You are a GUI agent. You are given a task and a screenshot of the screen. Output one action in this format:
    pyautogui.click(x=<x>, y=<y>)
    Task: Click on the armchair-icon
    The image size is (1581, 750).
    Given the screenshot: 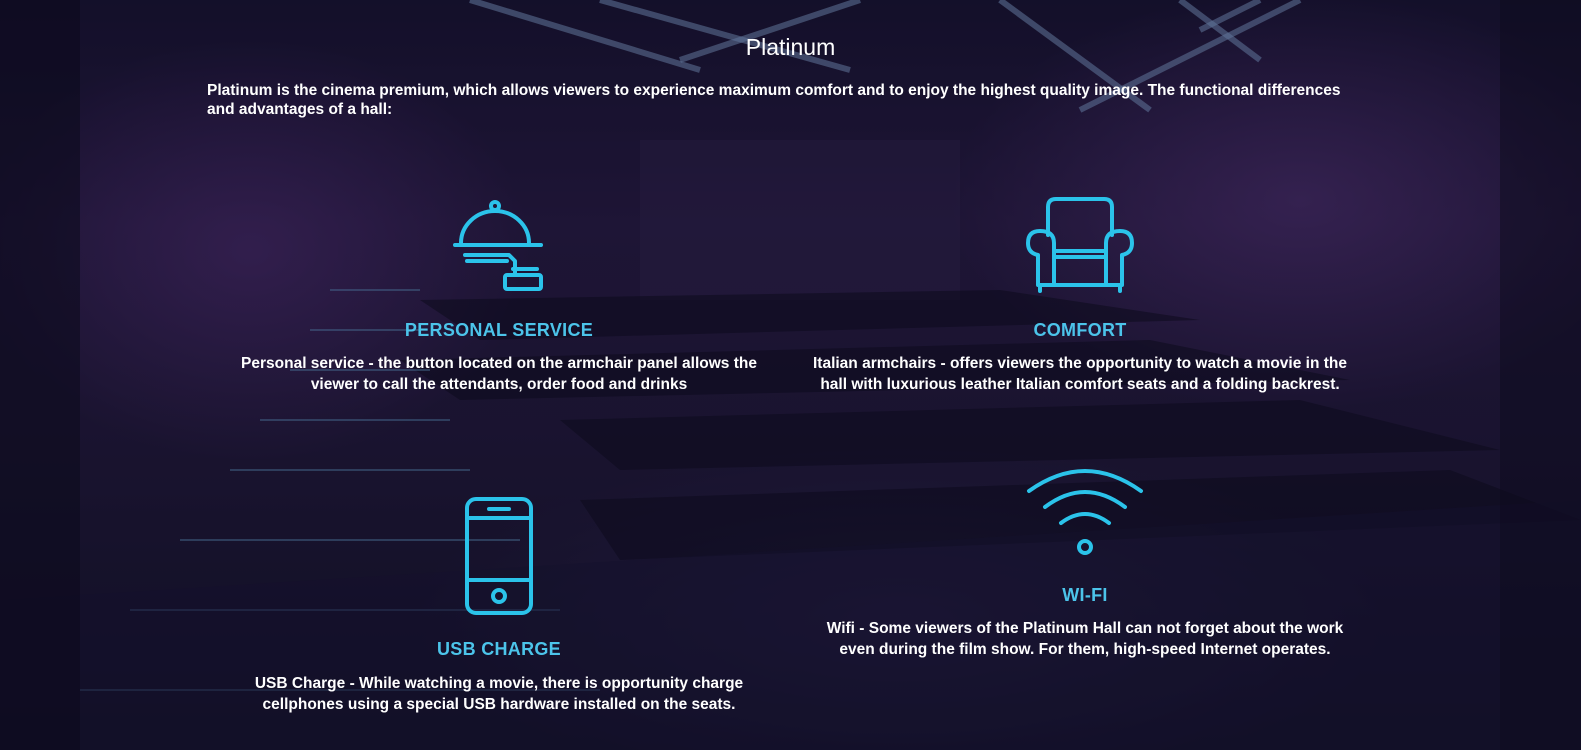 What is the action you would take?
    pyautogui.click(x=1080, y=247)
    